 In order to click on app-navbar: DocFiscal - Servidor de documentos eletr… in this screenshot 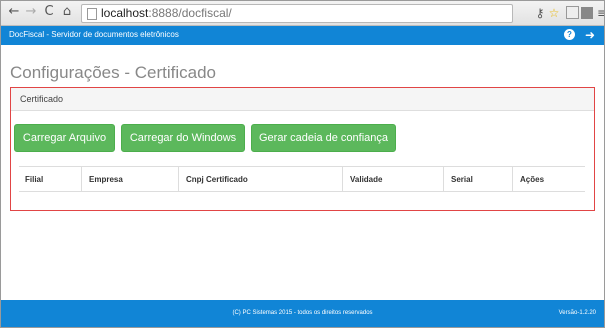, I will do `click(302, 35)`.